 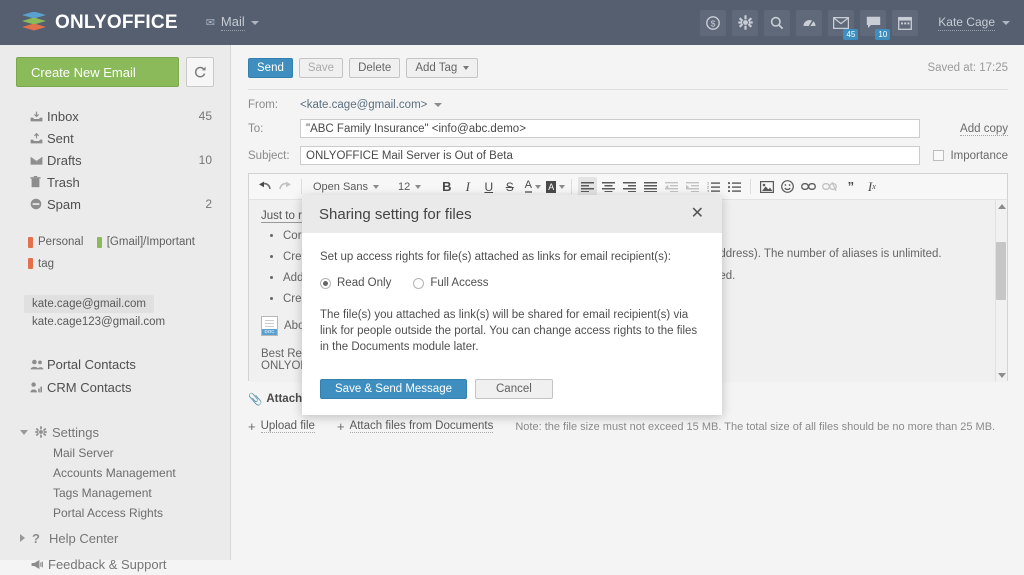 What do you see at coordinates (556, 187) in the screenshot?
I see `highlight-color-icon: A` at bounding box center [556, 187].